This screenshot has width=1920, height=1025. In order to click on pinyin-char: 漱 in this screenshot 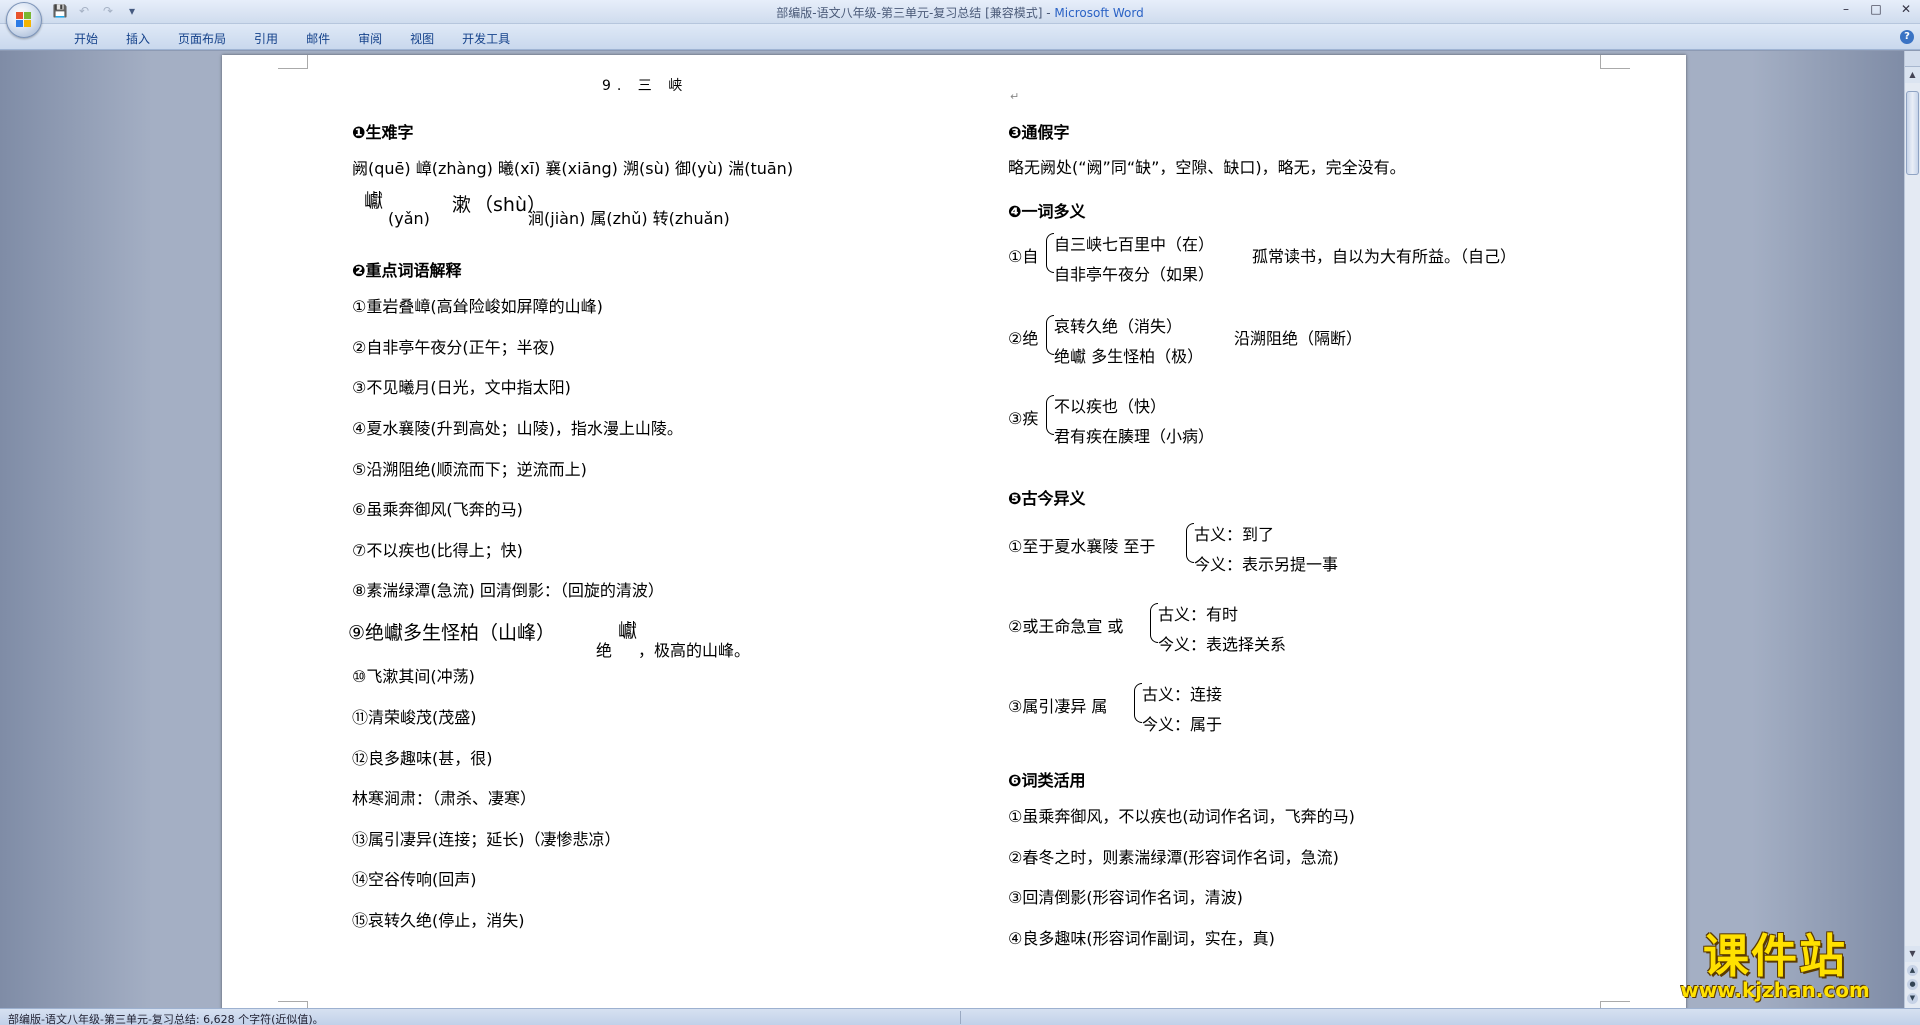, I will do `click(462, 205)`.